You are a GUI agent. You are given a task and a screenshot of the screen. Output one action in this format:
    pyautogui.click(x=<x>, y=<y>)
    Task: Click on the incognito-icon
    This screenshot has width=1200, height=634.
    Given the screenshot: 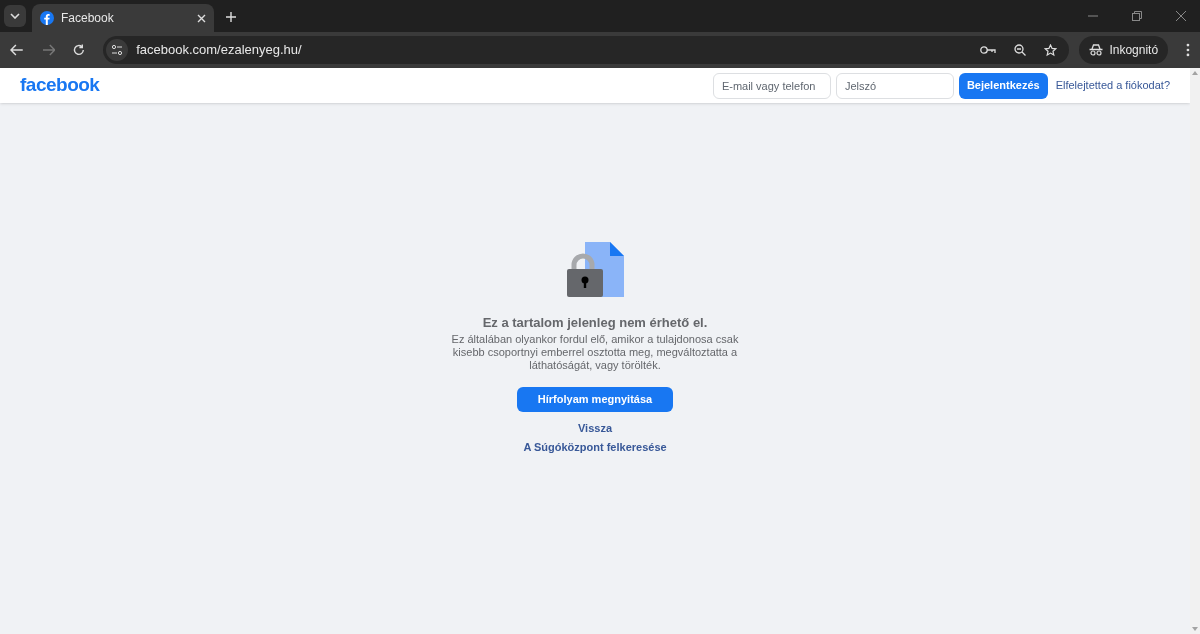 What is the action you would take?
    pyautogui.click(x=1096, y=50)
    